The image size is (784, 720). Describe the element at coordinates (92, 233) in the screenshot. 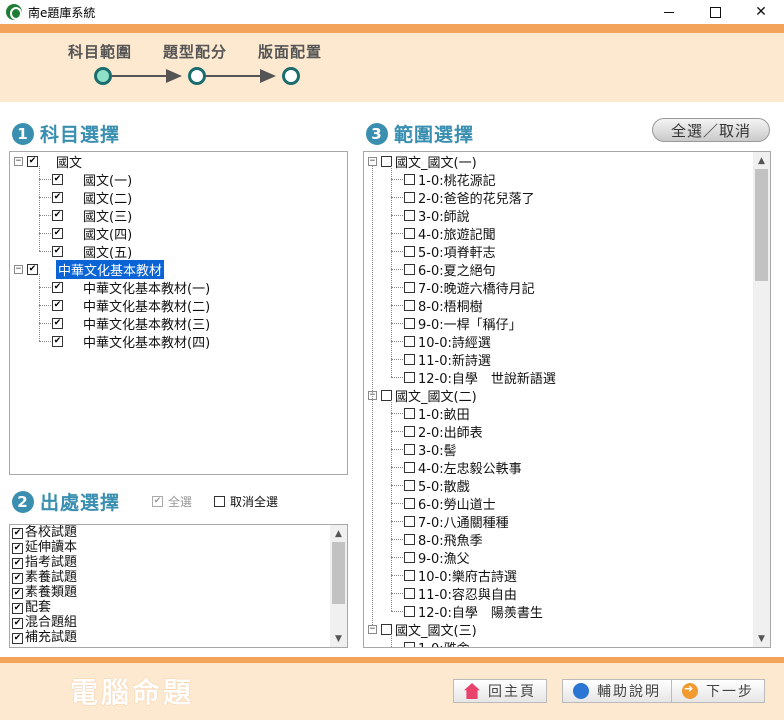

I see `tree-leaf: 國文(四)` at that location.